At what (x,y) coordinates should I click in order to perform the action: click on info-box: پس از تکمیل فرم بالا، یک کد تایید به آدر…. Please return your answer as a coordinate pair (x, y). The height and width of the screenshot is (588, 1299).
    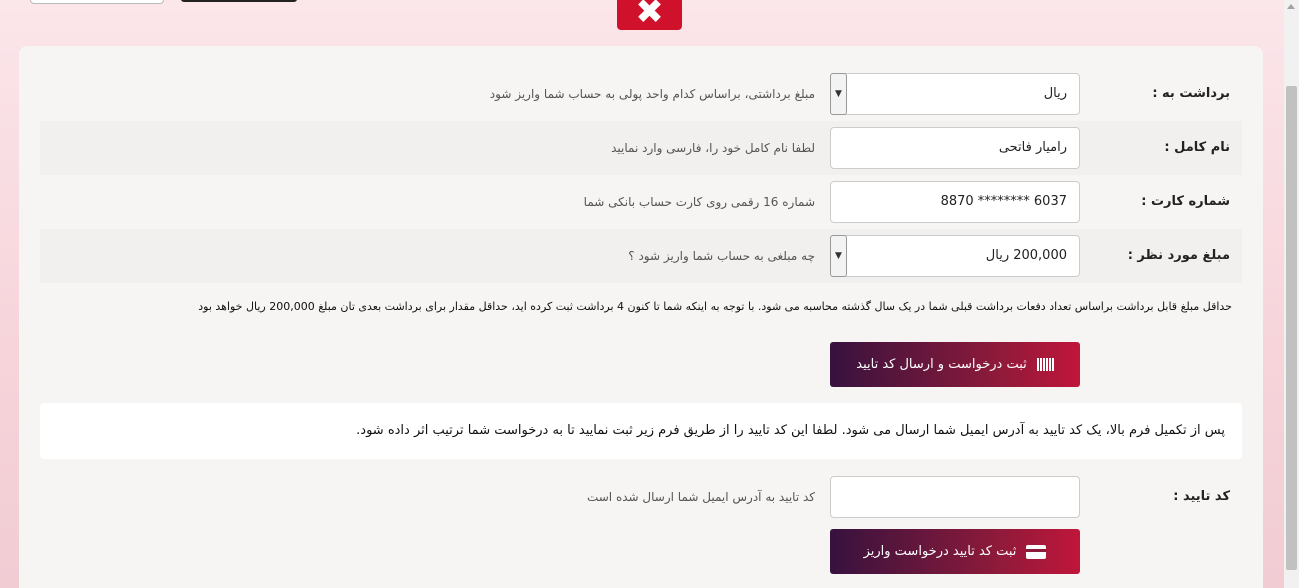
    Looking at the image, I should click on (641, 431).